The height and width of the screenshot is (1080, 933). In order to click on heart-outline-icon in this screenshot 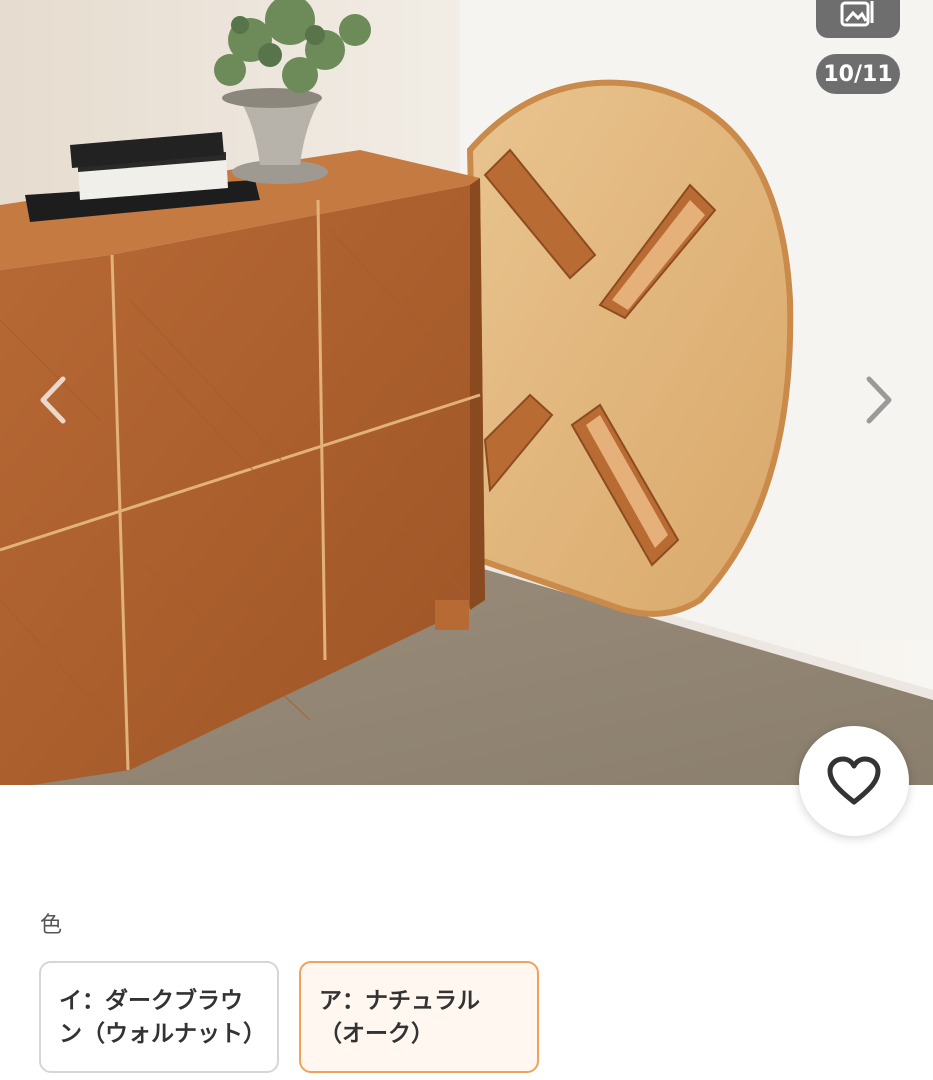, I will do `click(854, 780)`.